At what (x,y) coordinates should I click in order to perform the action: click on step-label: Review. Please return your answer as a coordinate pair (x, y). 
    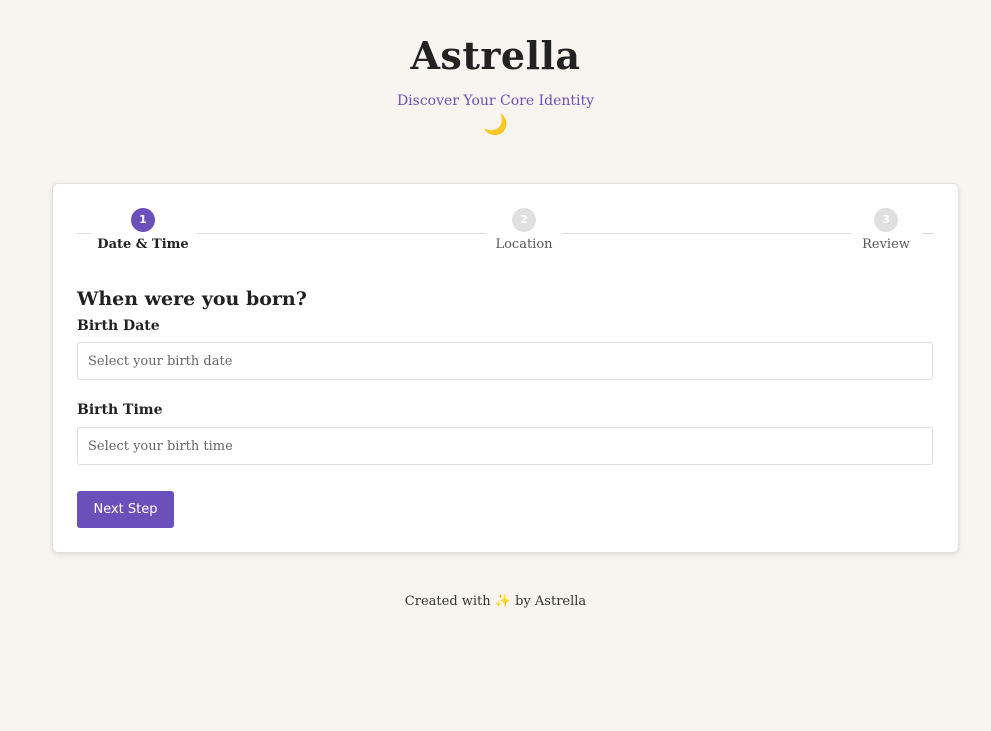
    Looking at the image, I should click on (886, 244).